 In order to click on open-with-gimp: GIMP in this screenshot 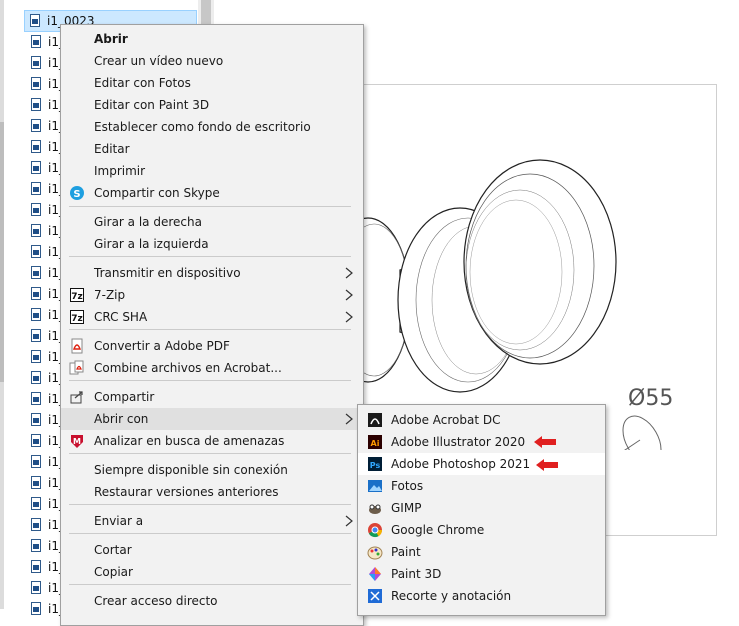, I will do `click(481, 508)`.